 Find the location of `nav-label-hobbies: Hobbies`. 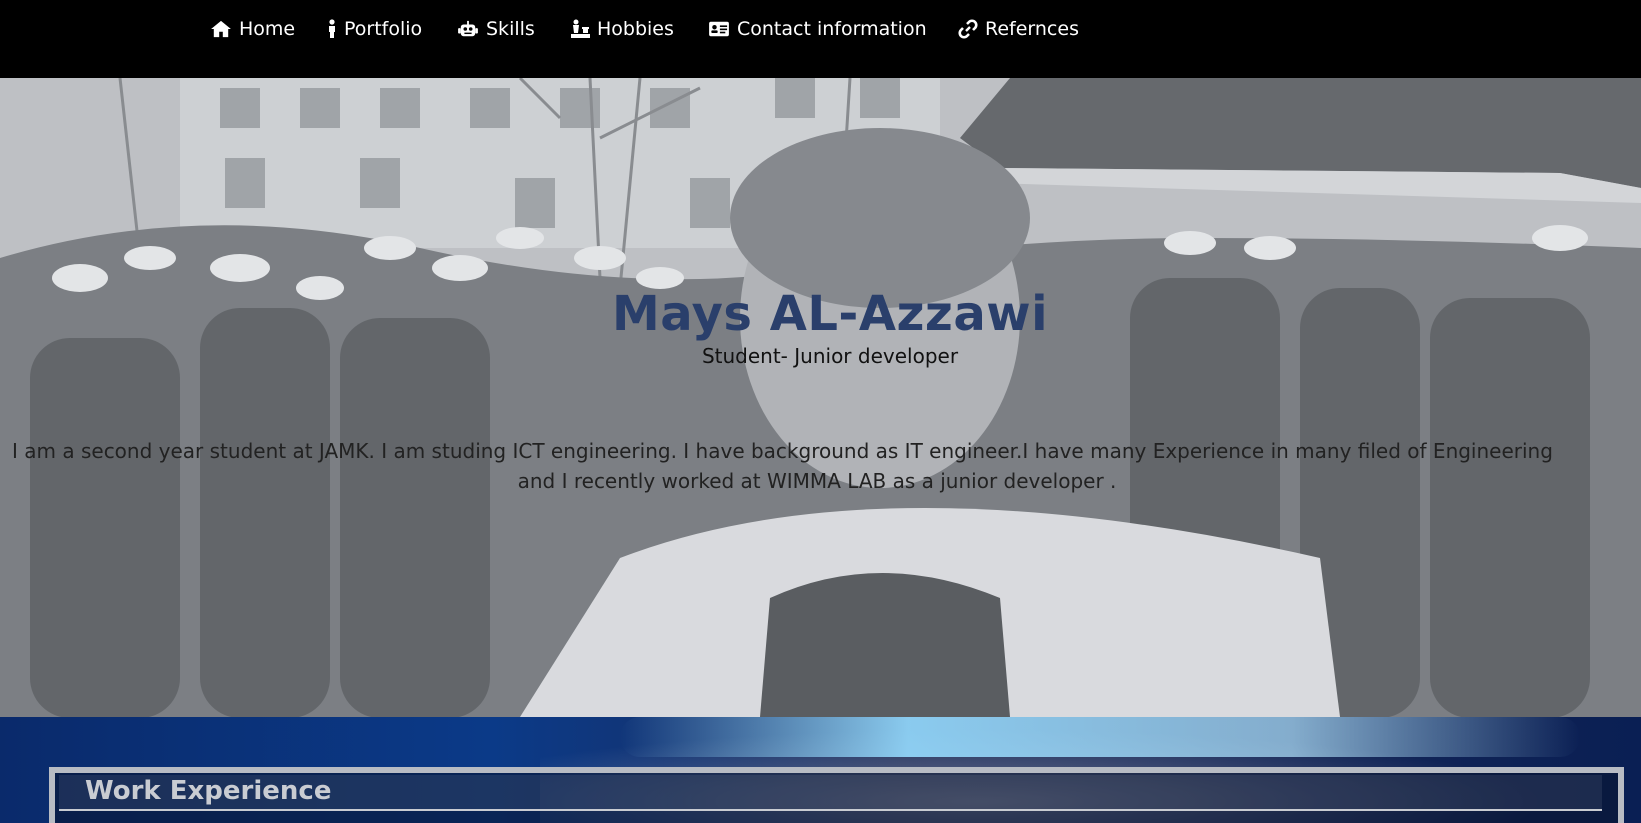

nav-label-hobbies: Hobbies is located at coordinates (635, 29).